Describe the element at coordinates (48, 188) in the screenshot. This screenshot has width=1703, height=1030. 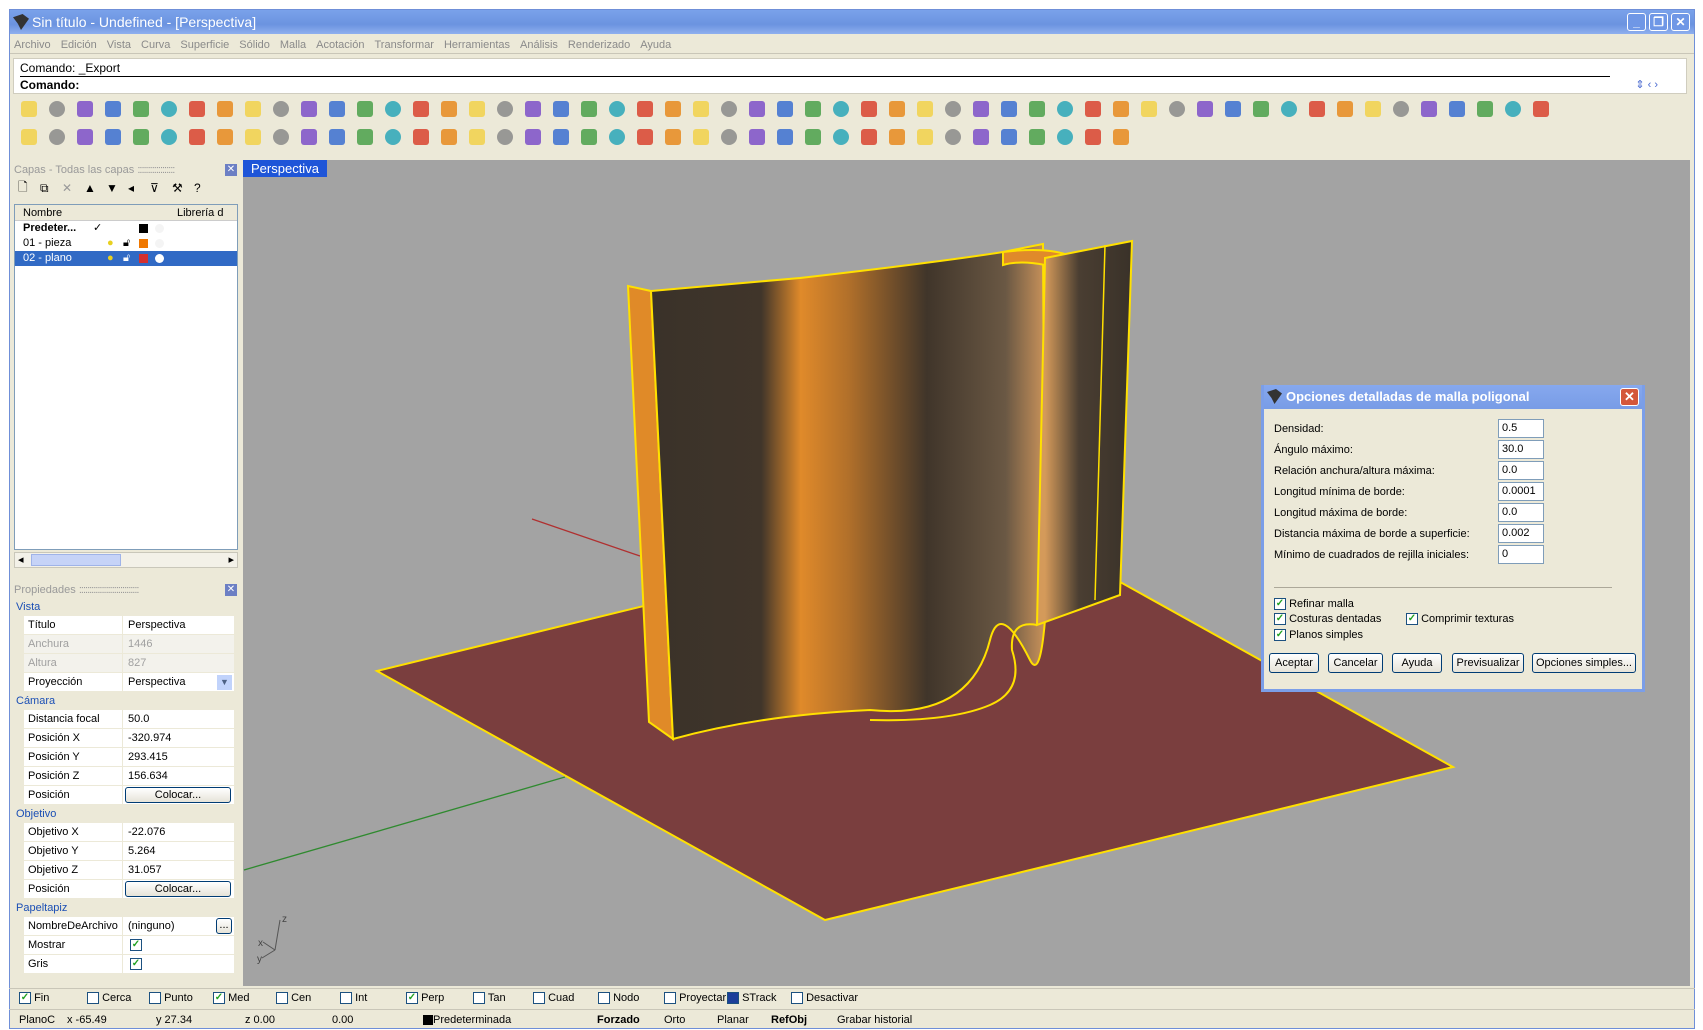
I see `copy-layer-icon: ⧉` at that location.